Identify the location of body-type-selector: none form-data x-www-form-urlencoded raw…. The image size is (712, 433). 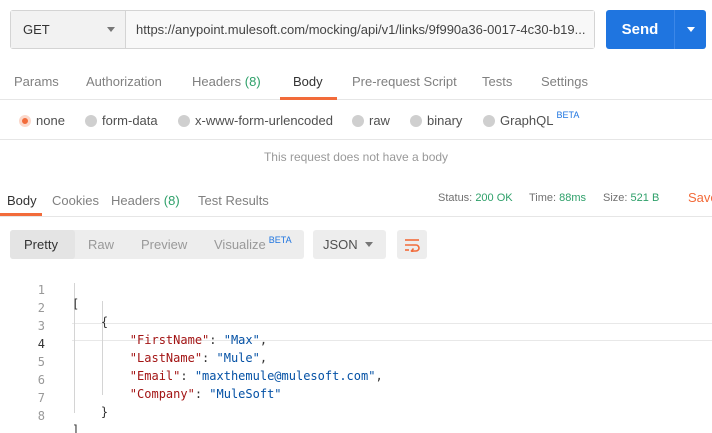
(356, 120).